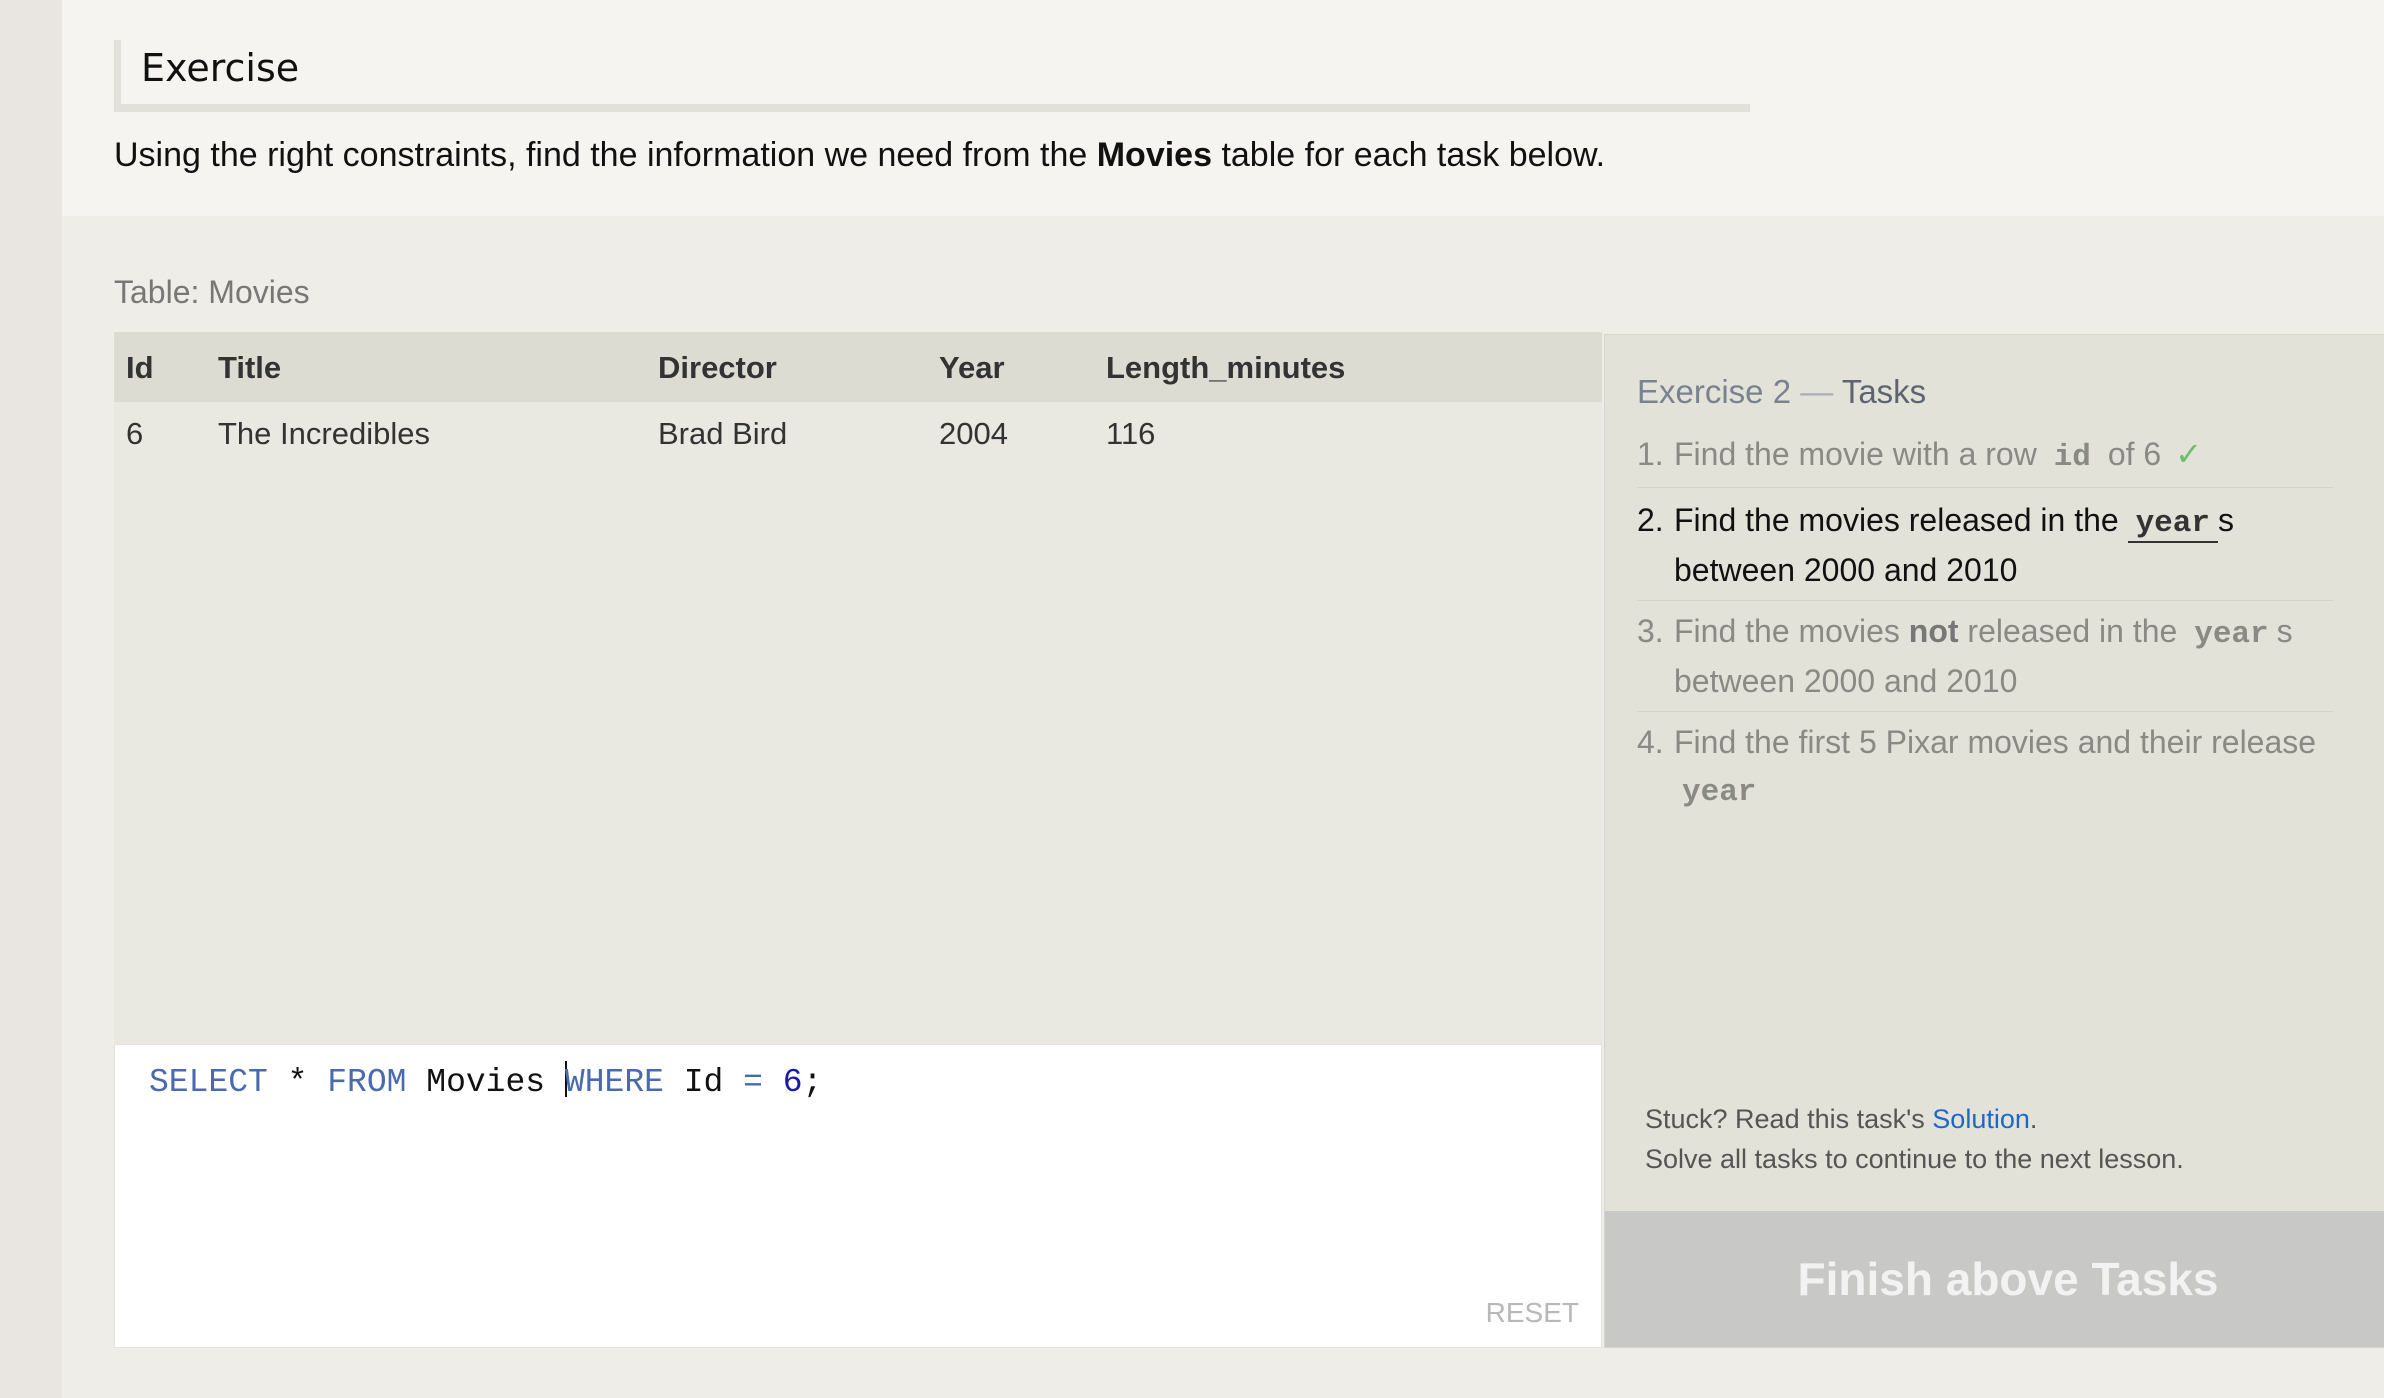  I want to click on task-number: 2., so click(1650, 520).